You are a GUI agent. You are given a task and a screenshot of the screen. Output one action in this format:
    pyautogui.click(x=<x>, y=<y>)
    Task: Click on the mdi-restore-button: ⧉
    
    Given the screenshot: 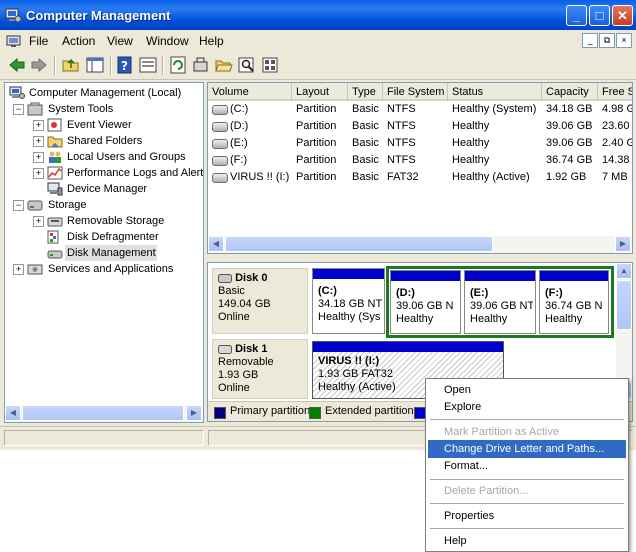 What is the action you would take?
    pyautogui.click(x=607, y=40)
    